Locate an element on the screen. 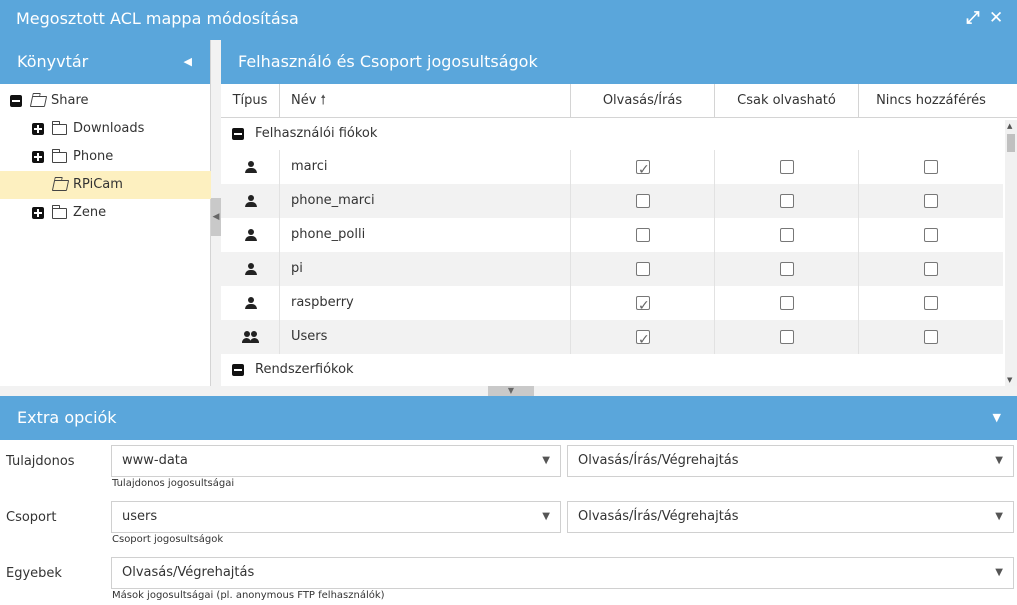 The width and height of the screenshot is (1017, 605). folder-open-icon is located at coordinates (60, 185).